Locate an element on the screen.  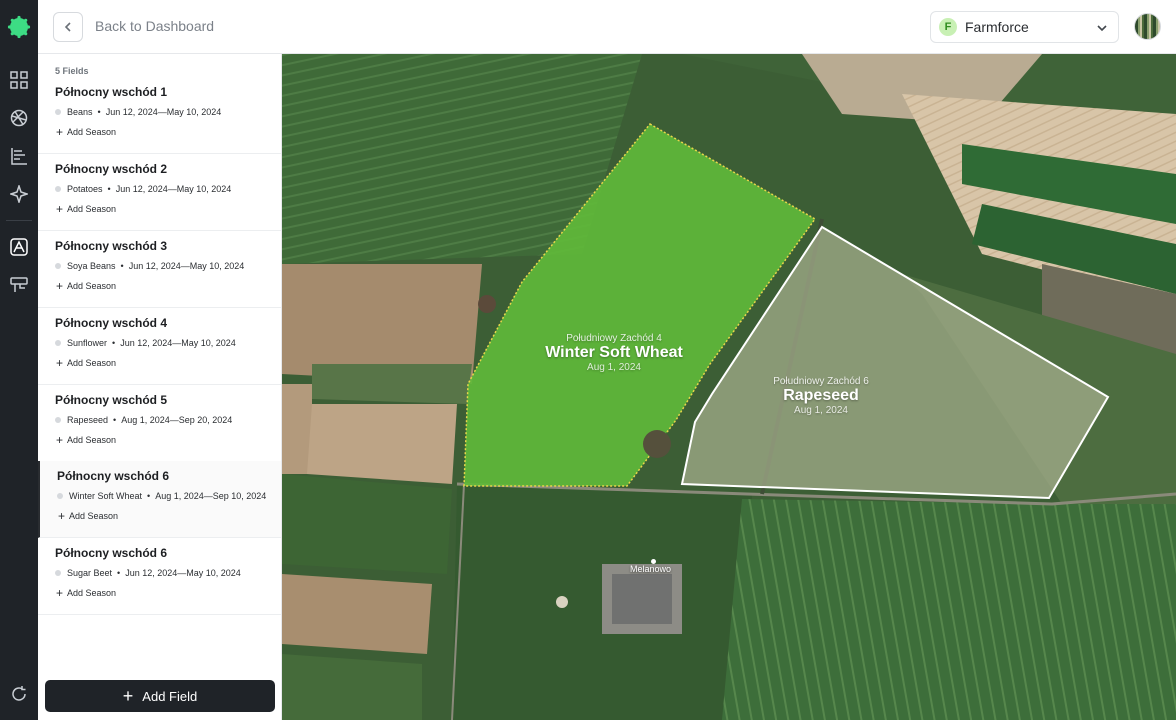
globe-icon is located at coordinates (19, 118).